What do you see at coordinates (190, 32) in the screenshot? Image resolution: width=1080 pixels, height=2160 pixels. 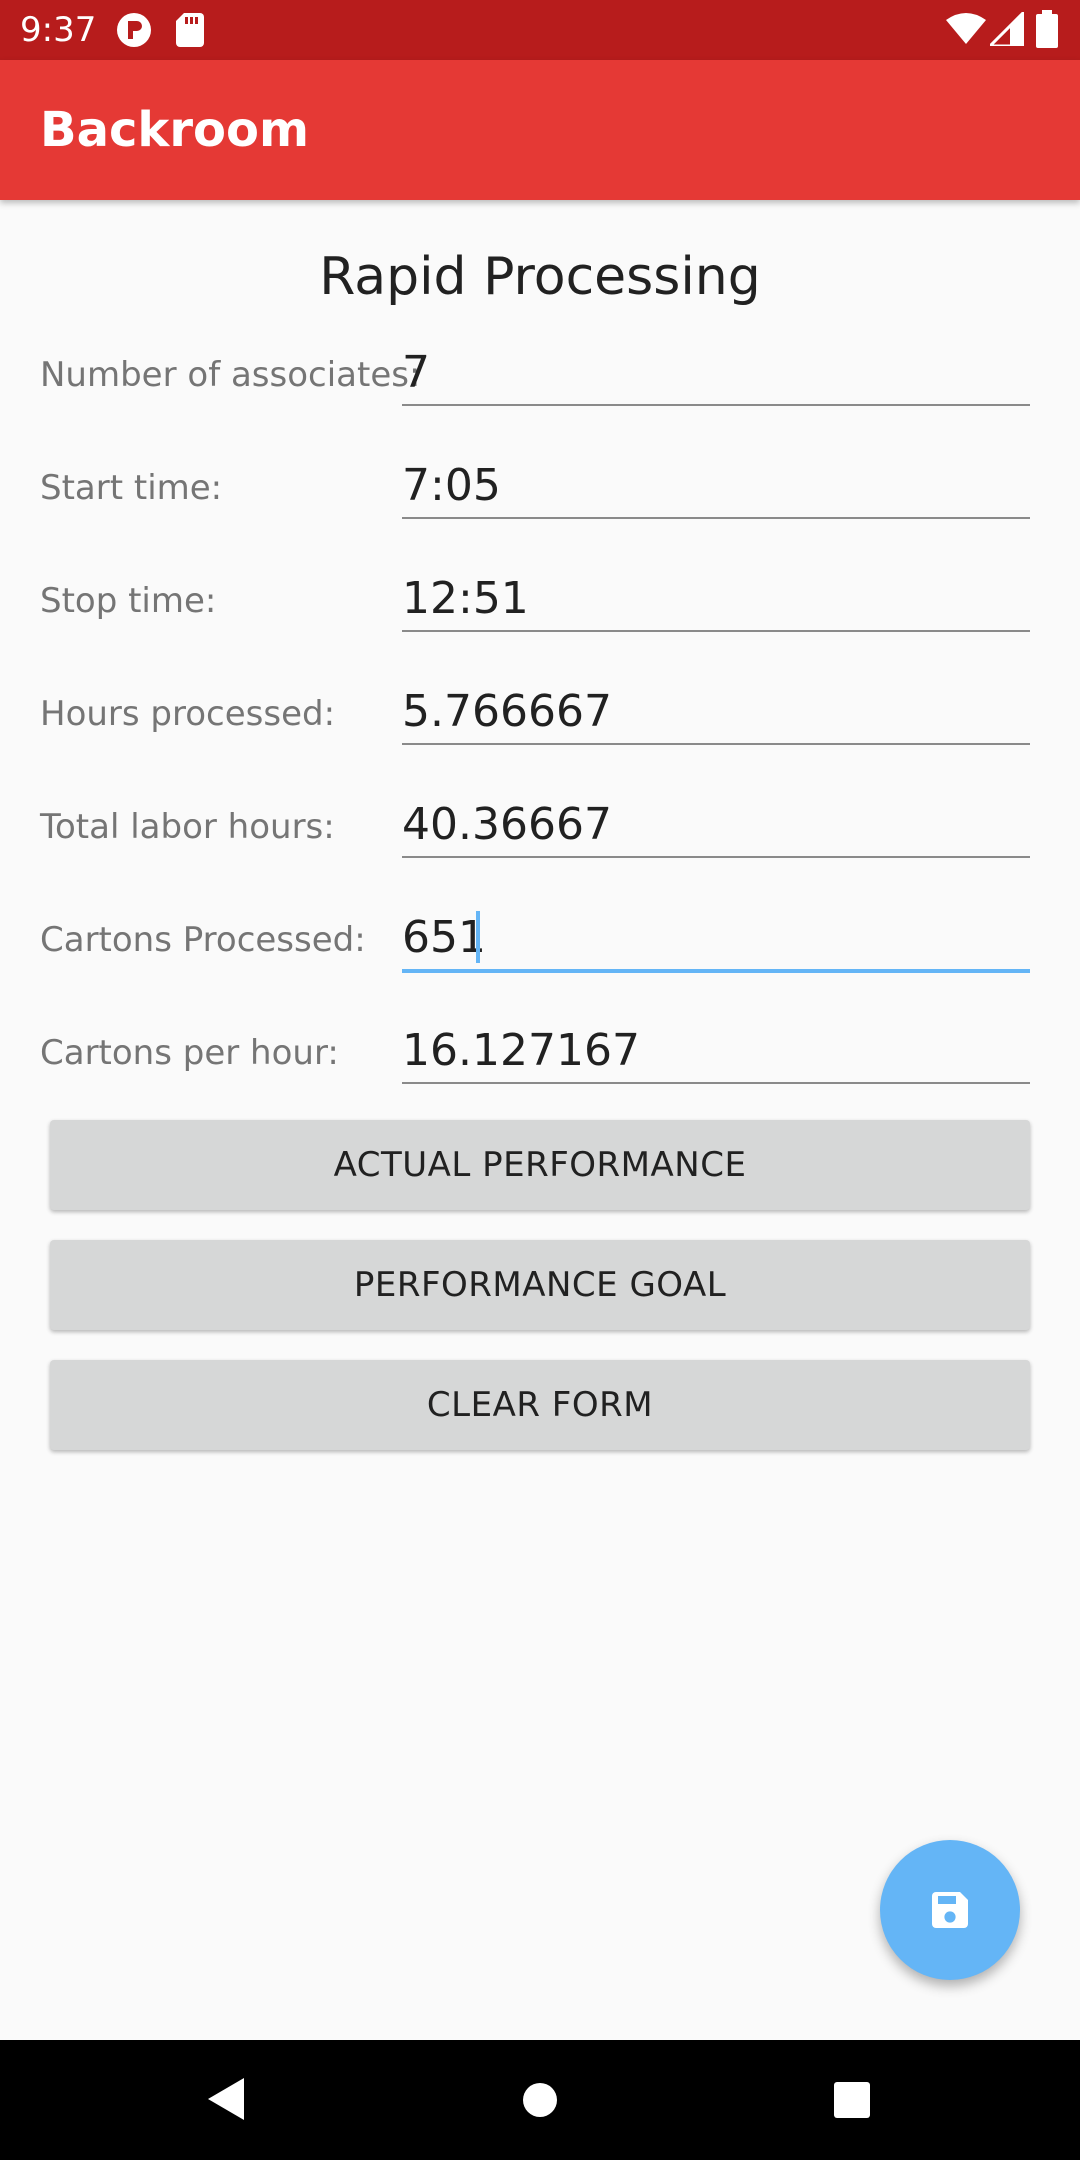 I see `sd-card-icon` at bounding box center [190, 32].